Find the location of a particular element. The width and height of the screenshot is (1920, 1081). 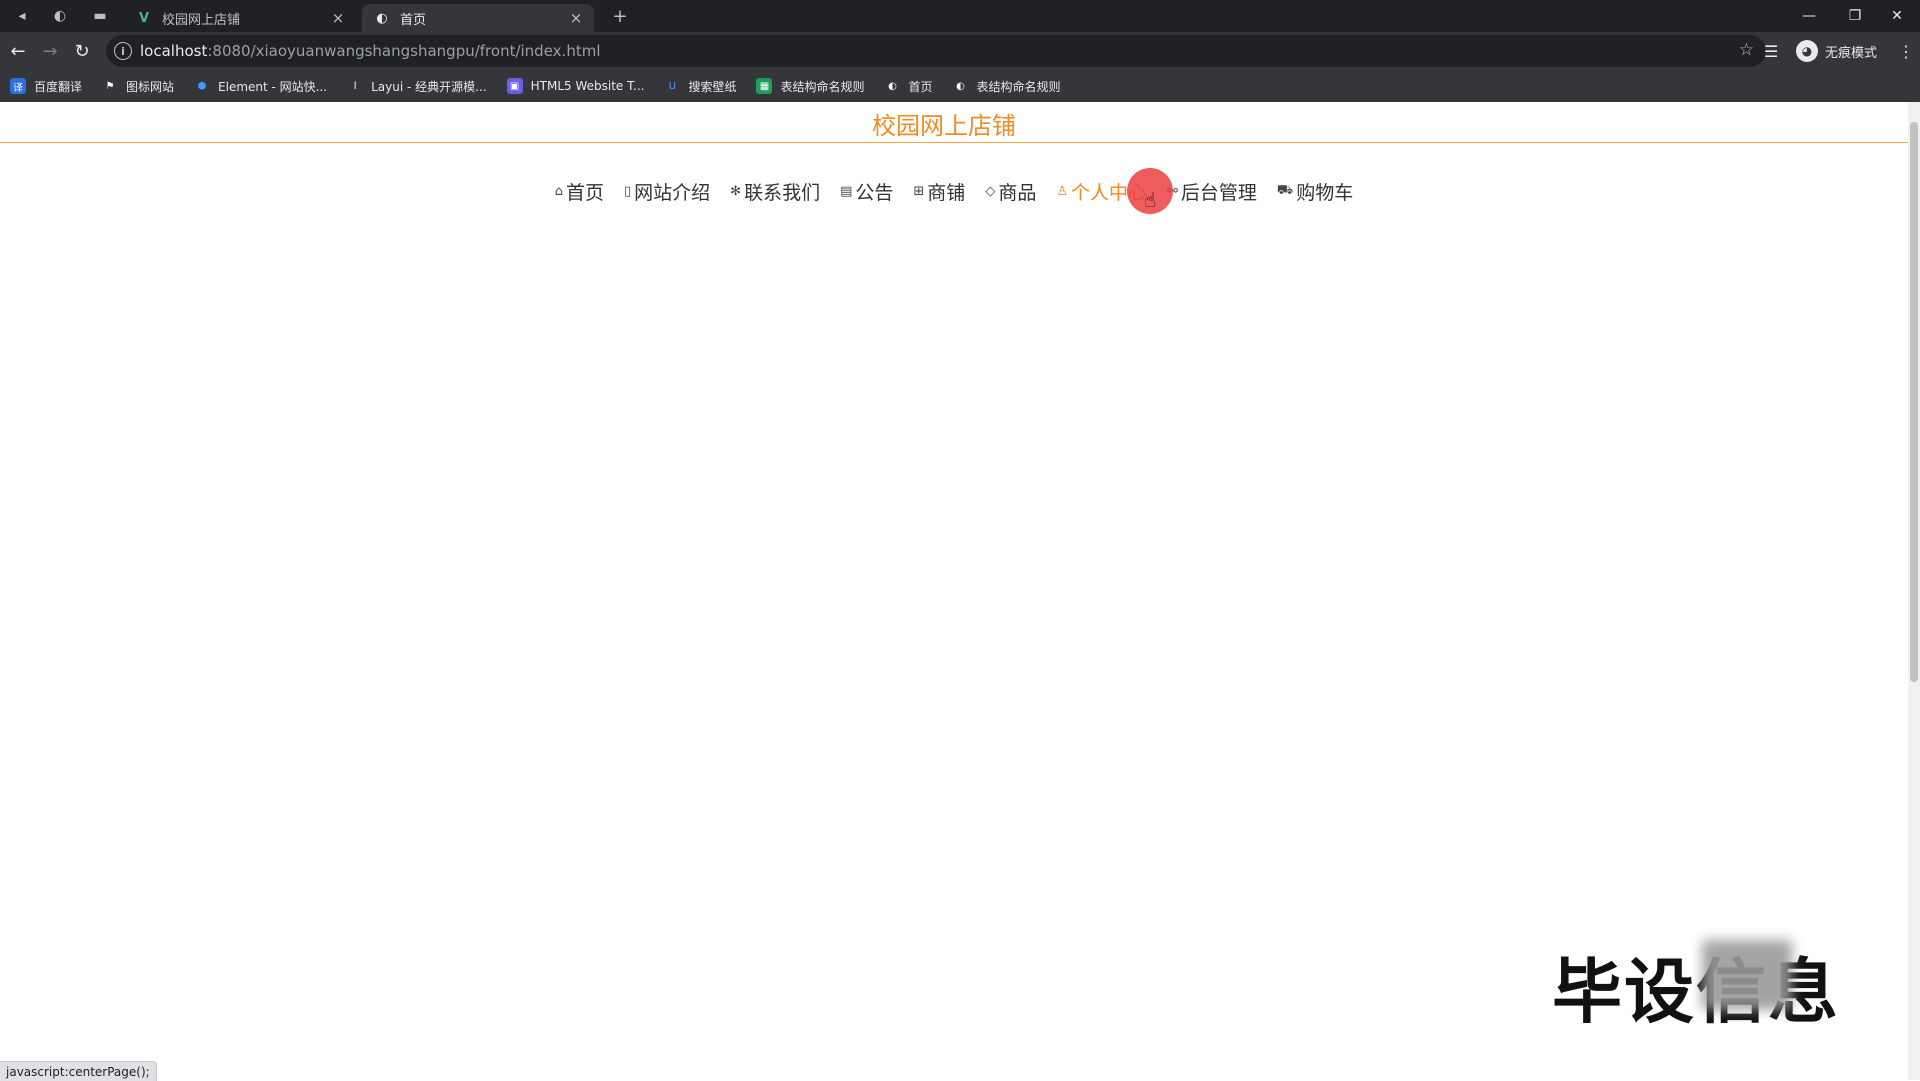

mute-icon: ◂ is located at coordinates (22, 16).